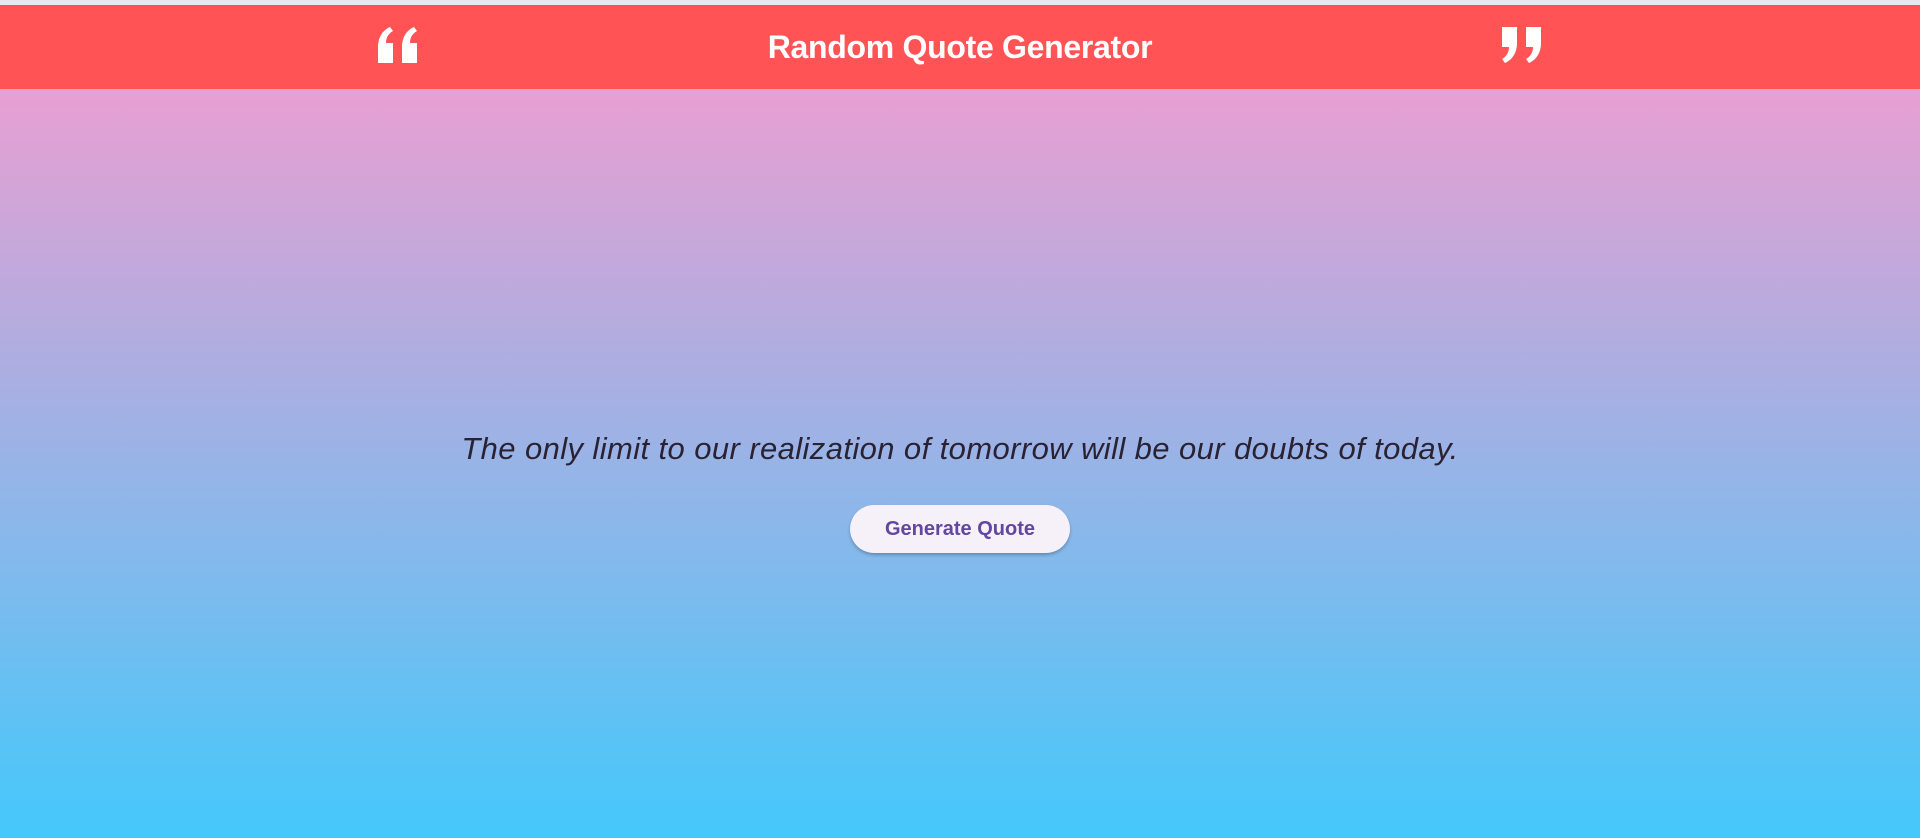 The width and height of the screenshot is (1920, 838). I want to click on app-title: Random Quote Generator, so click(960, 47).